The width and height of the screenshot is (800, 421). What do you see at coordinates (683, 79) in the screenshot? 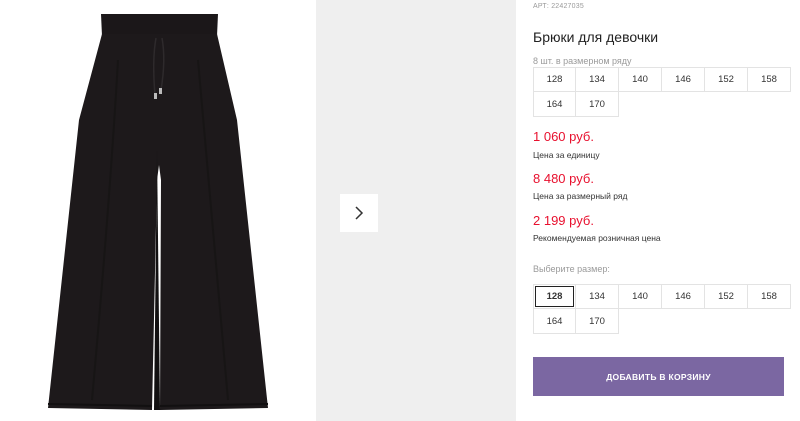
I see `size-row-cell: 146` at bounding box center [683, 79].